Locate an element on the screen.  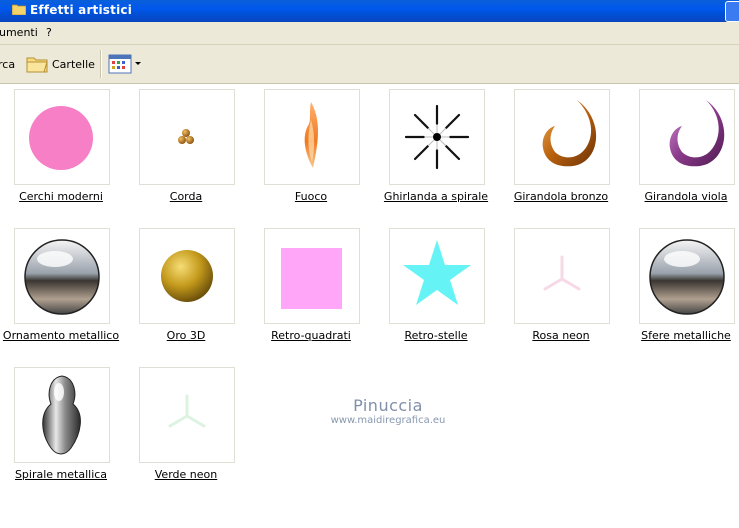
window-title: Effetti artistici is located at coordinates (81, 10).